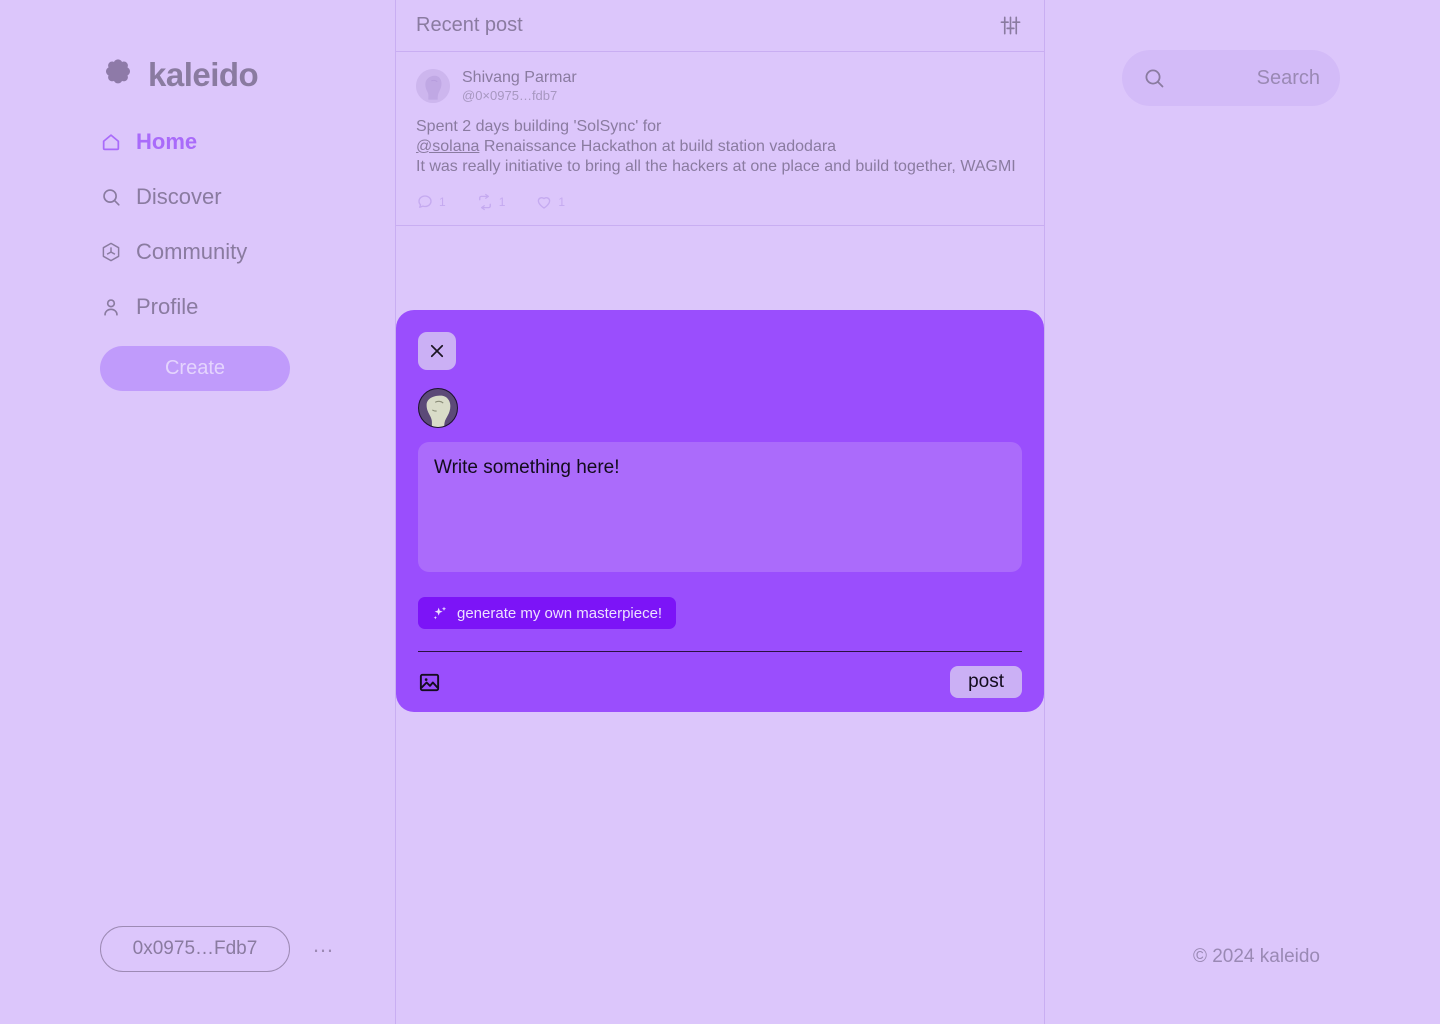  I want to click on close-icon, so click(437, 351).